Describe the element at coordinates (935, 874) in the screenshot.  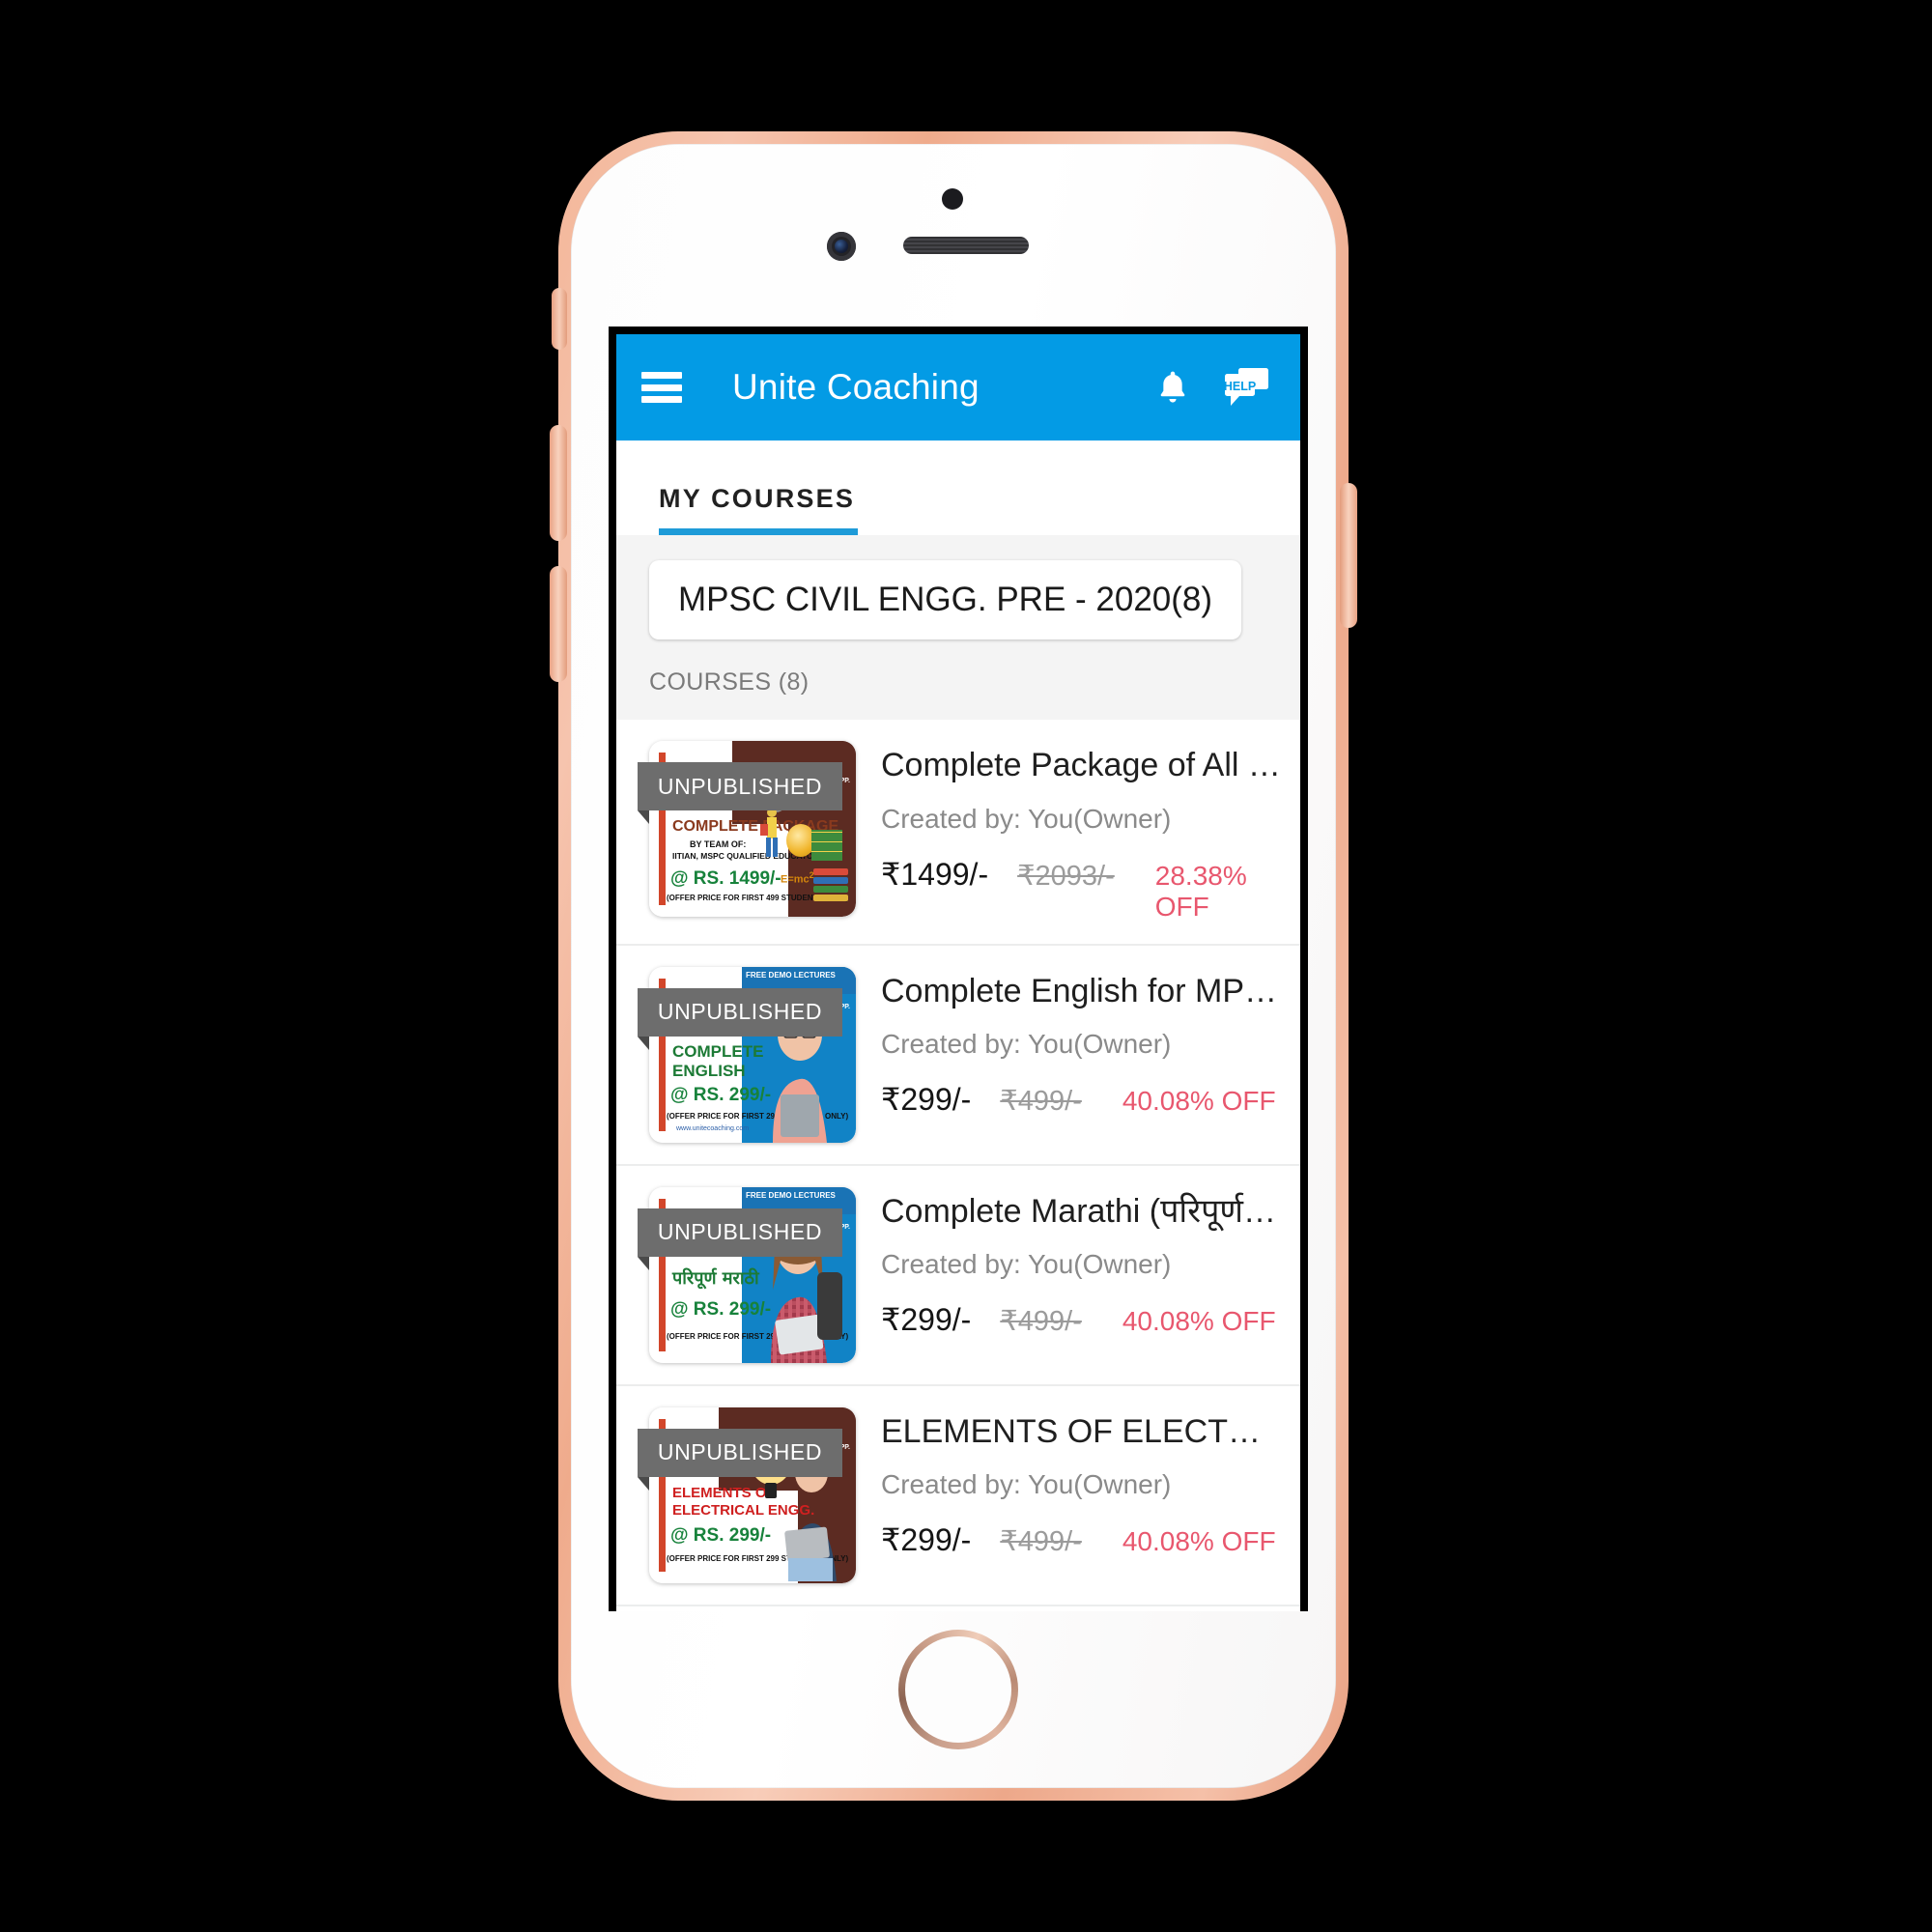
I see `current-price: ₹1499/-` at that location.